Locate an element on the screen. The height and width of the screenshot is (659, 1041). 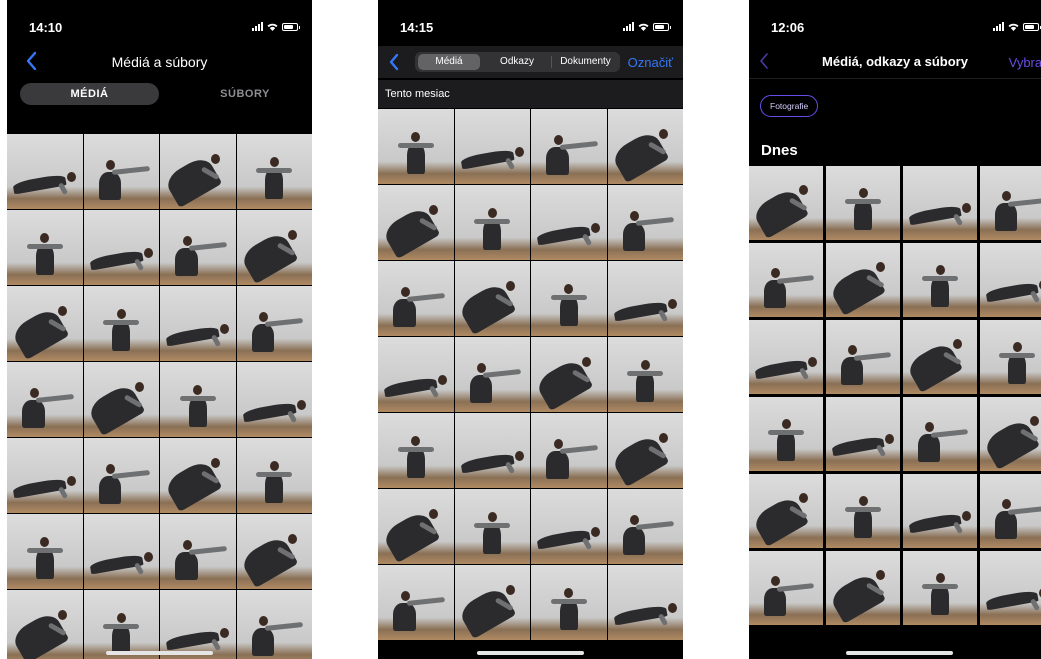
filter-chip-photos: Fotografie is located at coordinates (789, 106).